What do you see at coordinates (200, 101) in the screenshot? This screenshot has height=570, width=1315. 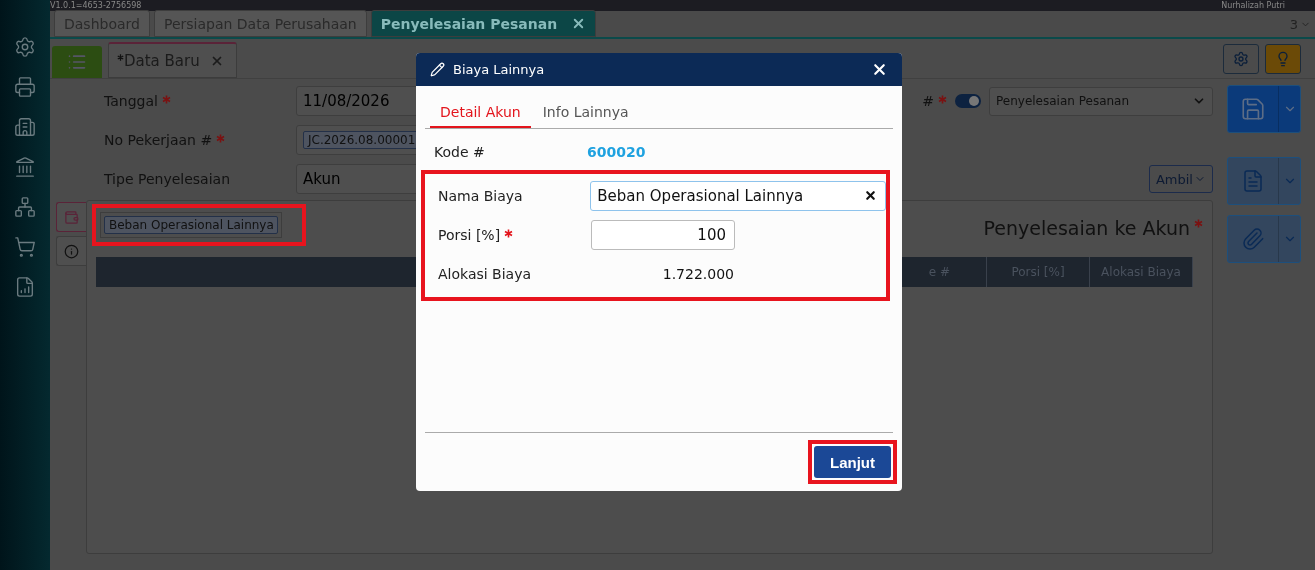 I see `field-label: Tanggal` at bounding box center [200, 101].